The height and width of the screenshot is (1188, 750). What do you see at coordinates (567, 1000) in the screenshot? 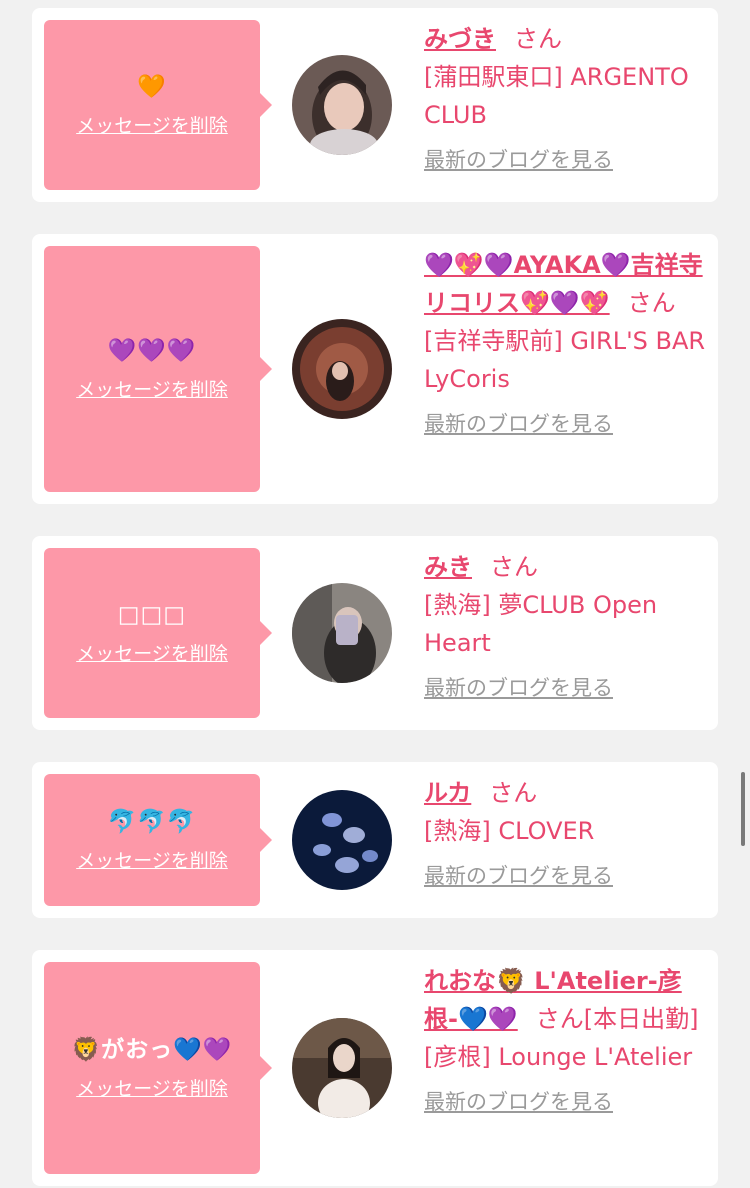
I see `cast-name-line: れおな🦁 L'Atelier-彦根-💙💜 さん[本日出勤]` at bounding box center [567, 1000].